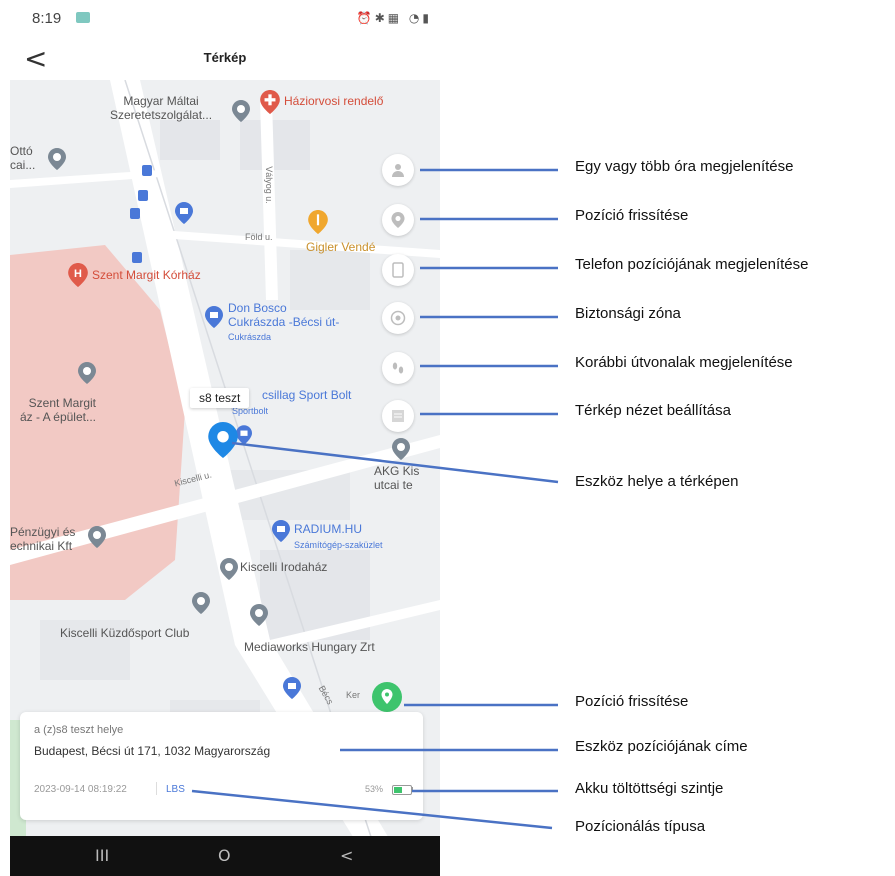  What do you see at coordinates (684, 166) in the screenshot?
I see `annotation-show-watches: Egy vagy több óra megjelenítése` at bounding box center [684, 166].